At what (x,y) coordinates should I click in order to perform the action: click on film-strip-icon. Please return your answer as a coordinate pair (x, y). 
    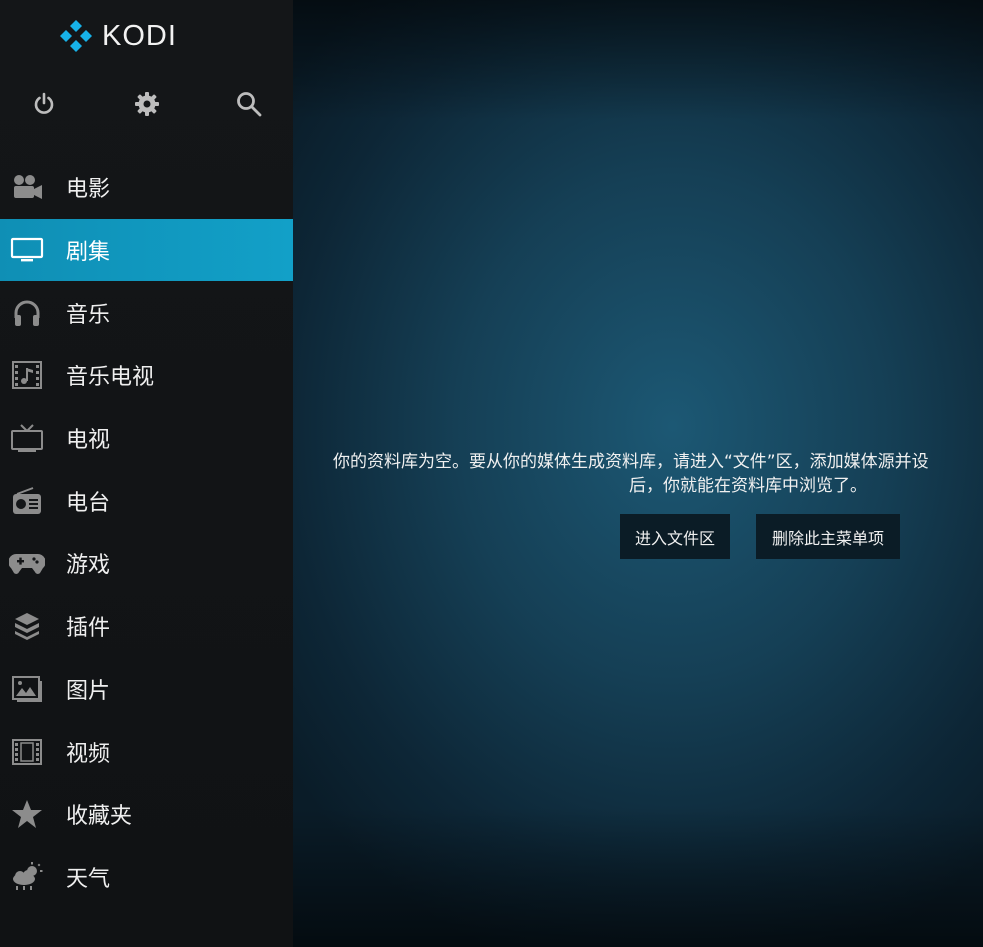
    Looking at the image, I should click on (27, 752).